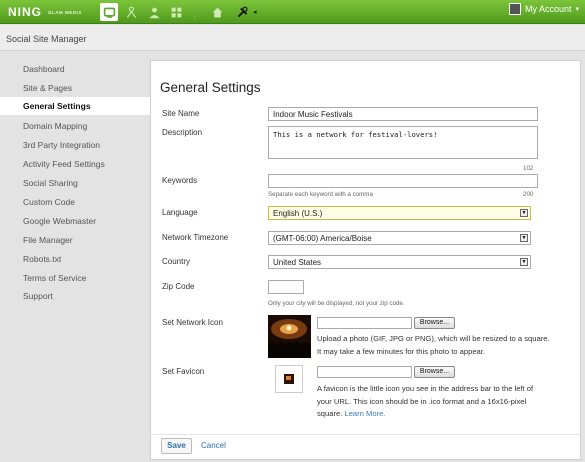 Image resolution: width=585 pixels, height=462 pixels. I want to click on network-icon-file-input, so click(364, 323).